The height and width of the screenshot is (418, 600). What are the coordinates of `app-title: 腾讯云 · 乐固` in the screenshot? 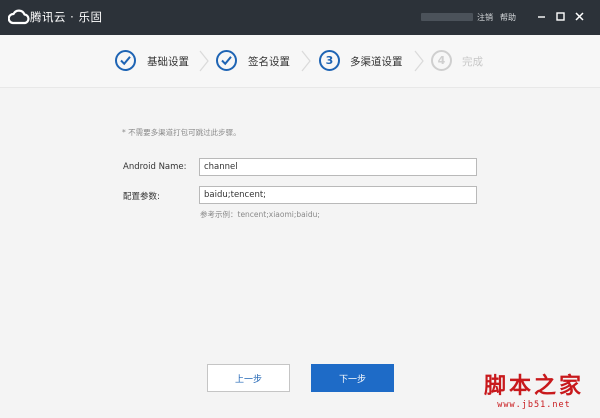 It's located at (66, 17).